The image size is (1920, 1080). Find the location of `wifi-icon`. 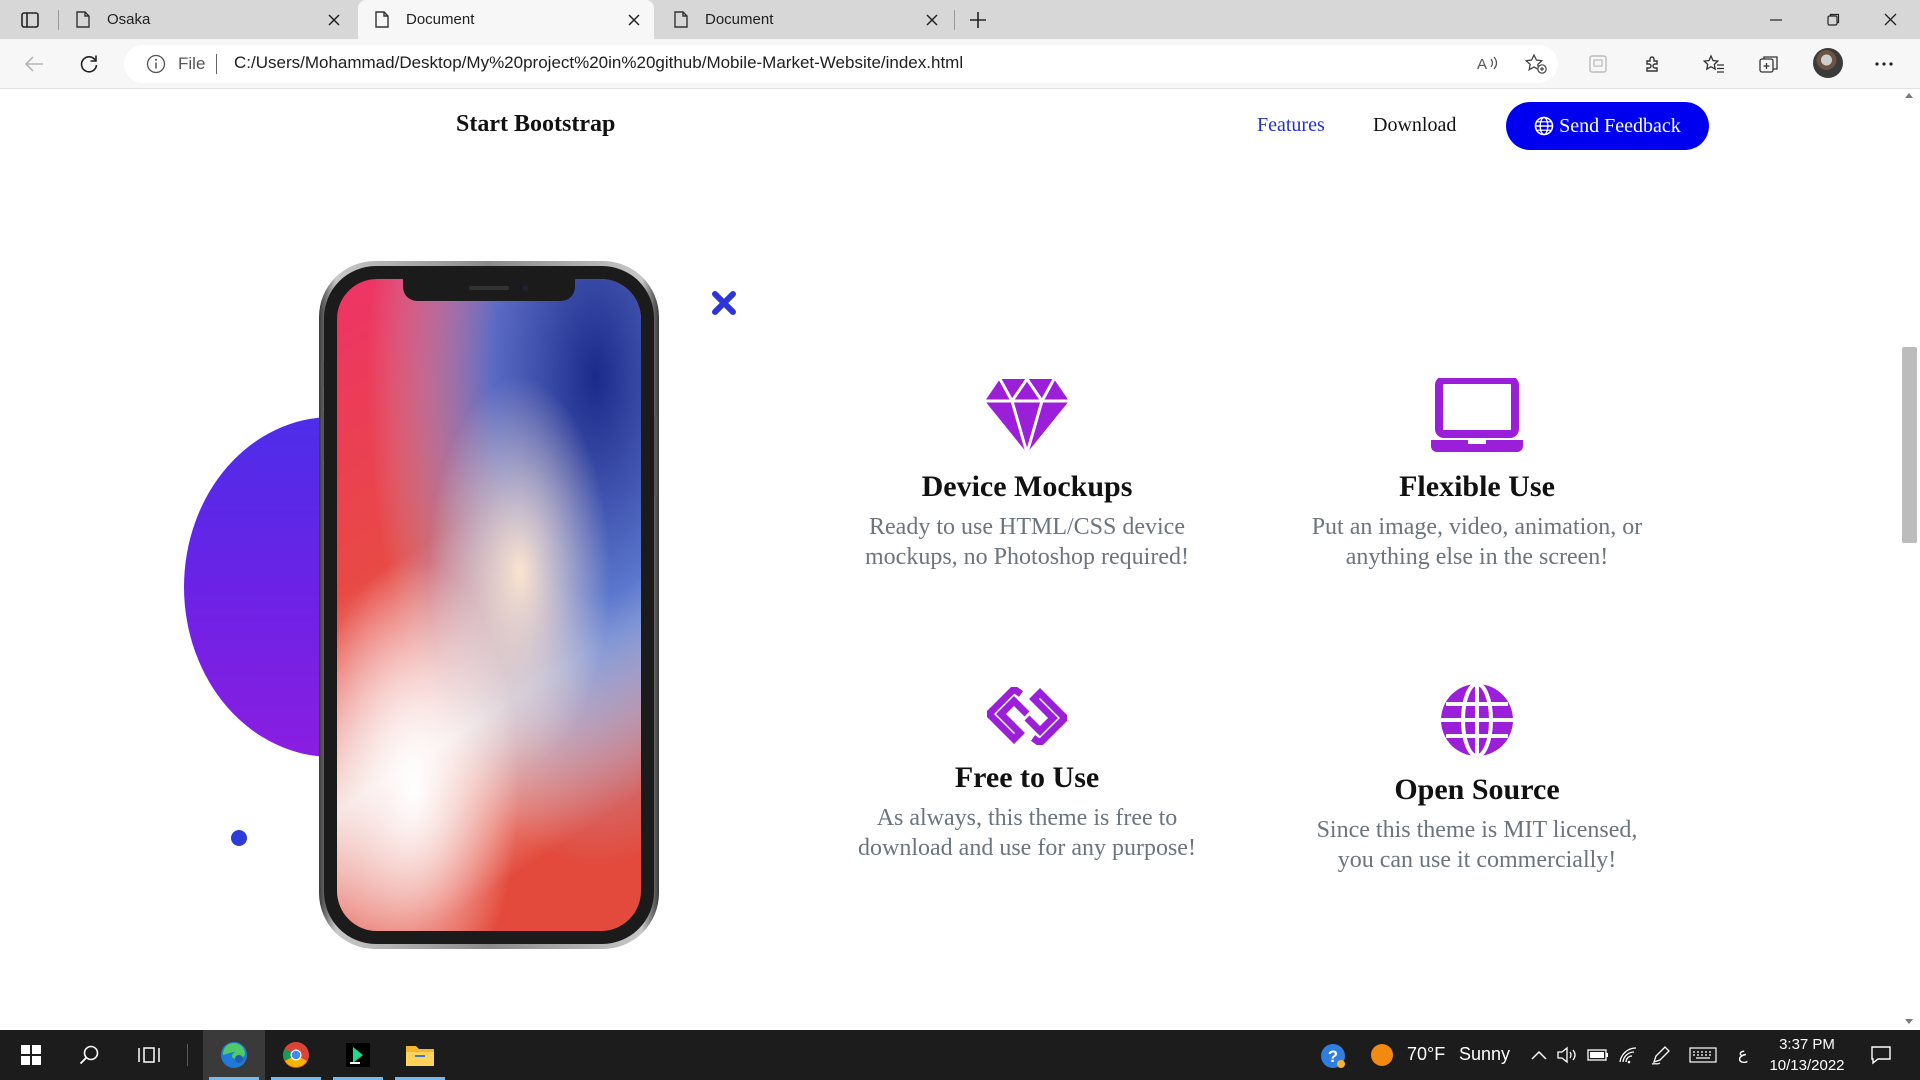

wifi-icon is located at coordinates (1628, 1055).